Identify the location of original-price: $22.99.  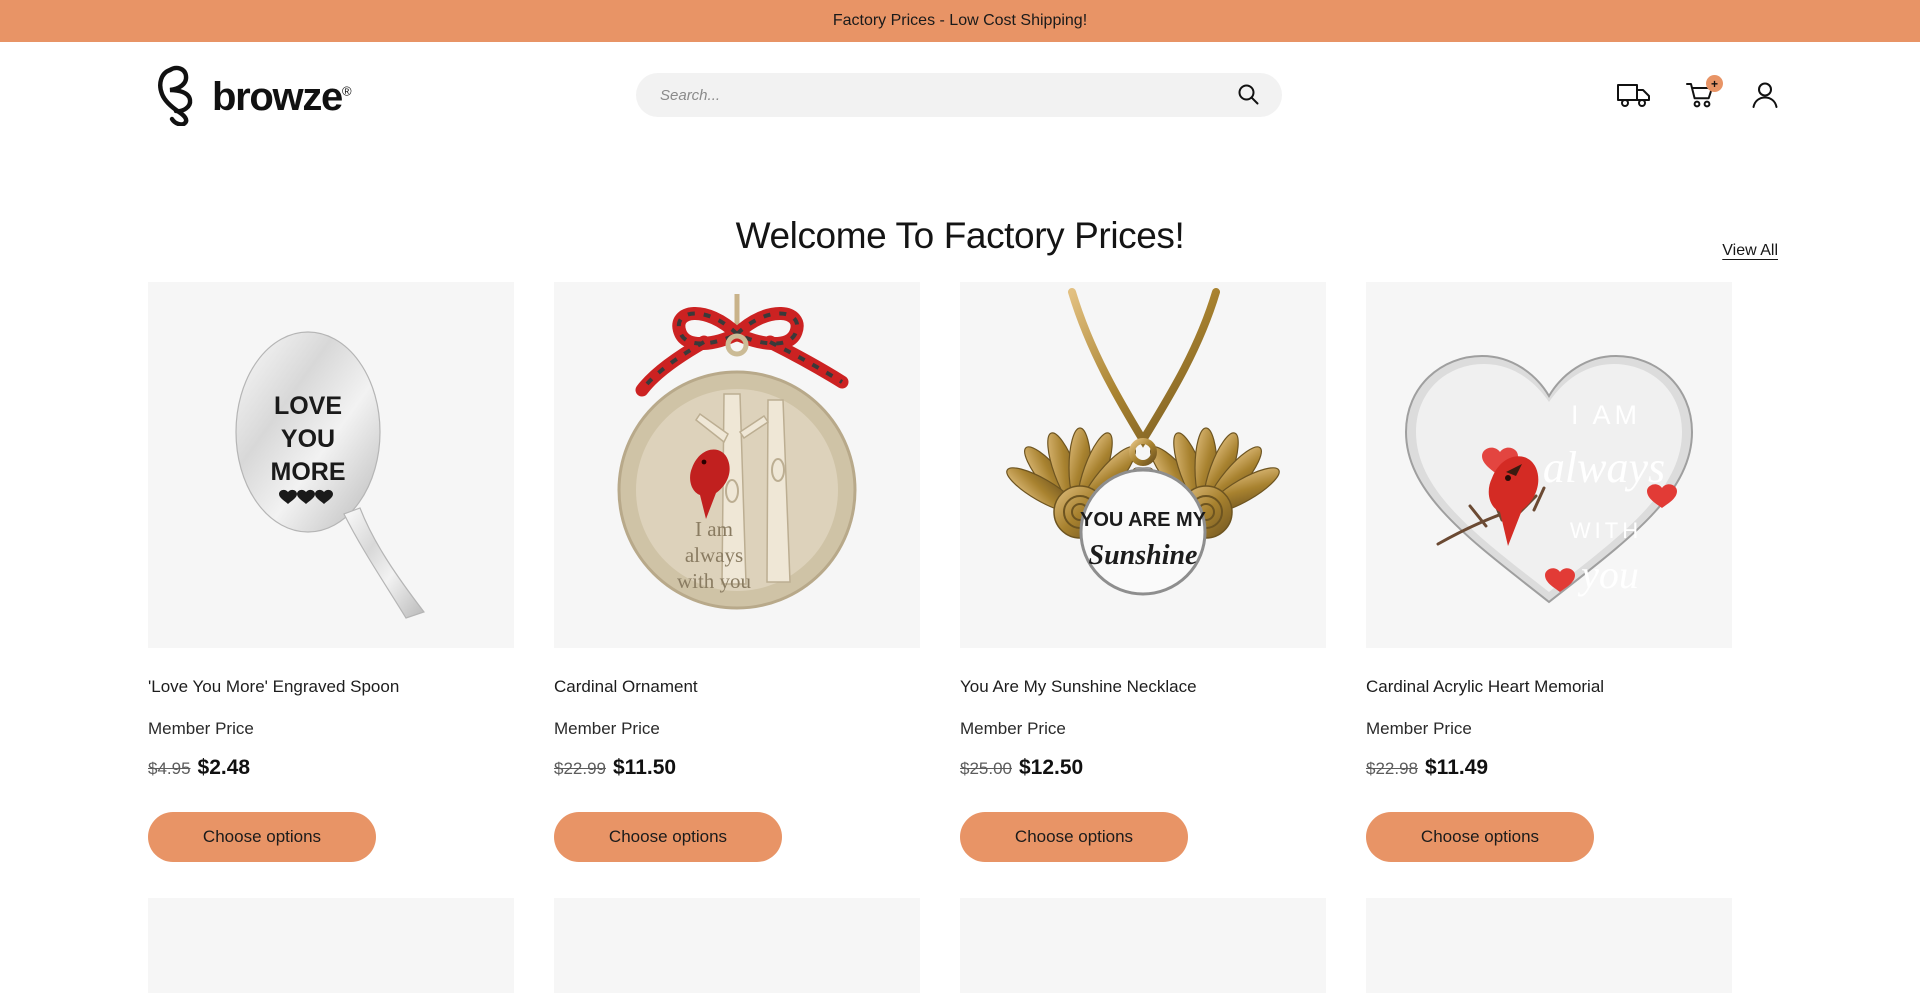
(580, 769).